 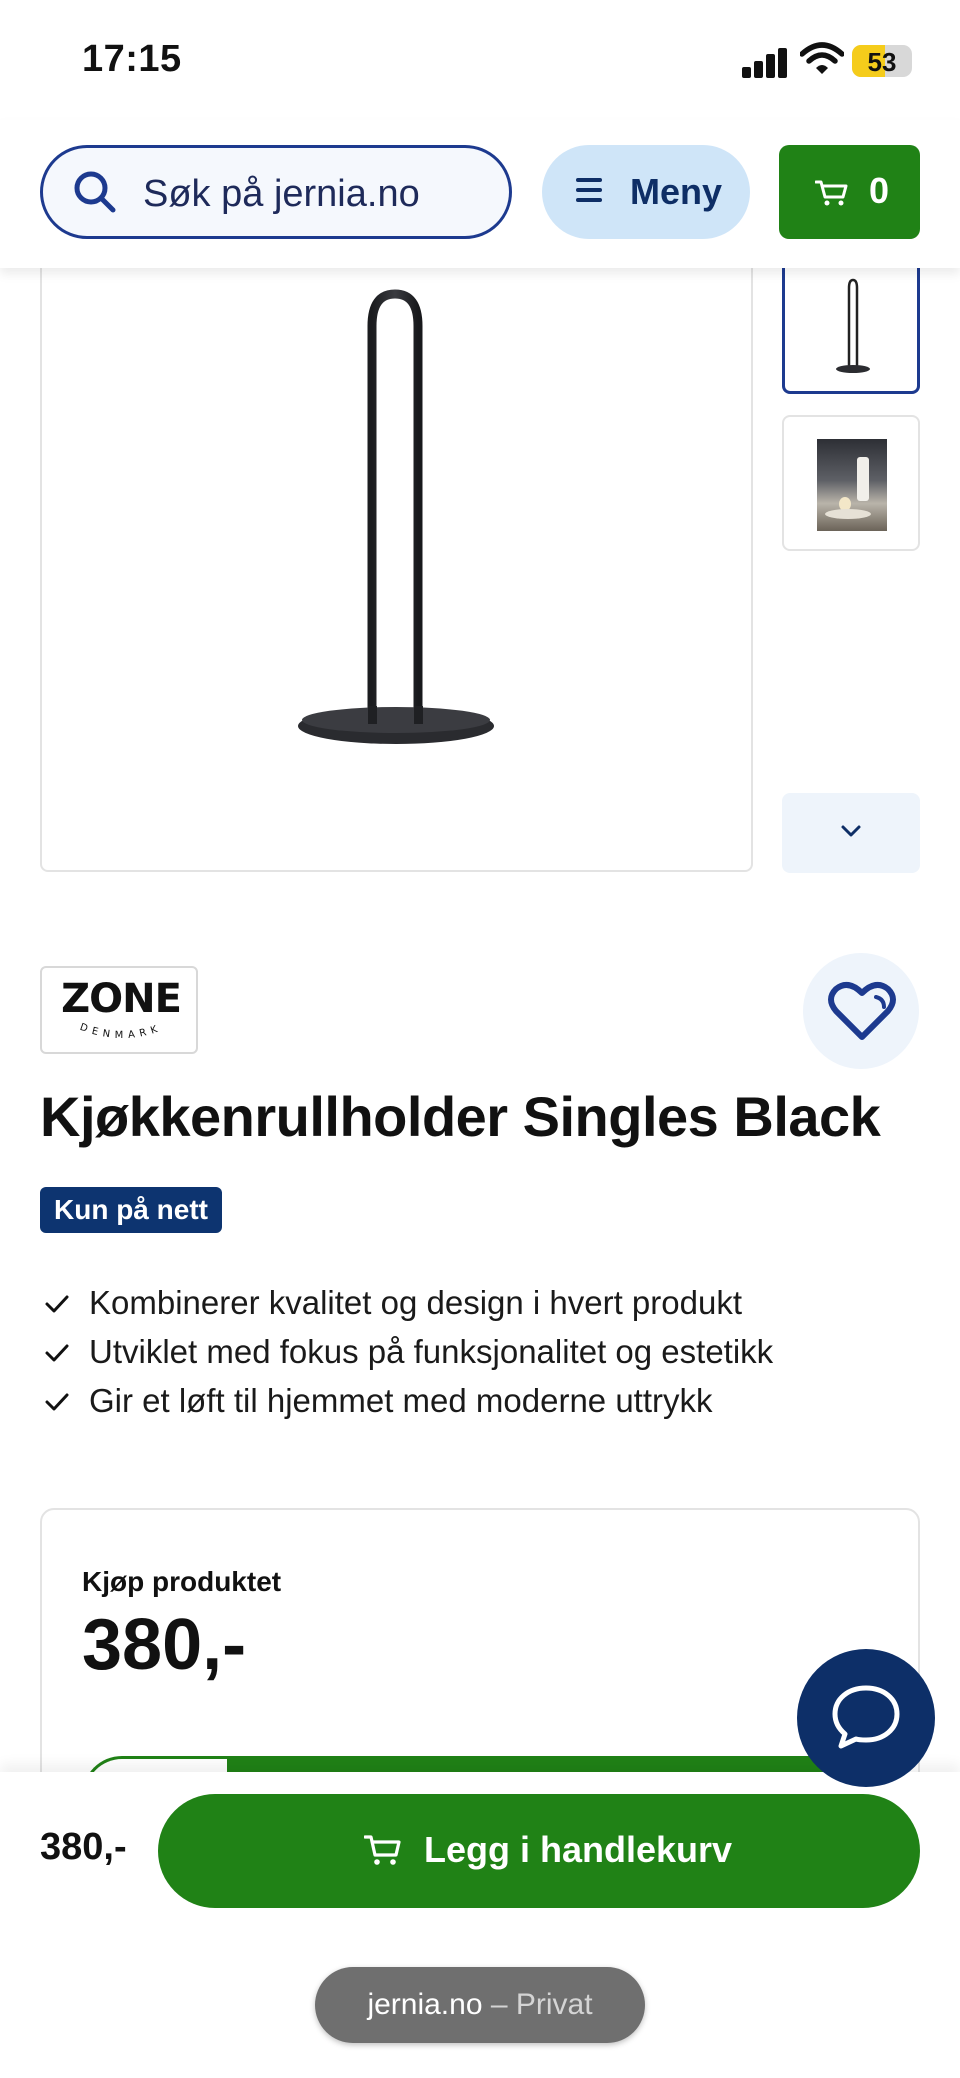 I want to click on lifestyle-photo-icon, so click(x=852, y=485).